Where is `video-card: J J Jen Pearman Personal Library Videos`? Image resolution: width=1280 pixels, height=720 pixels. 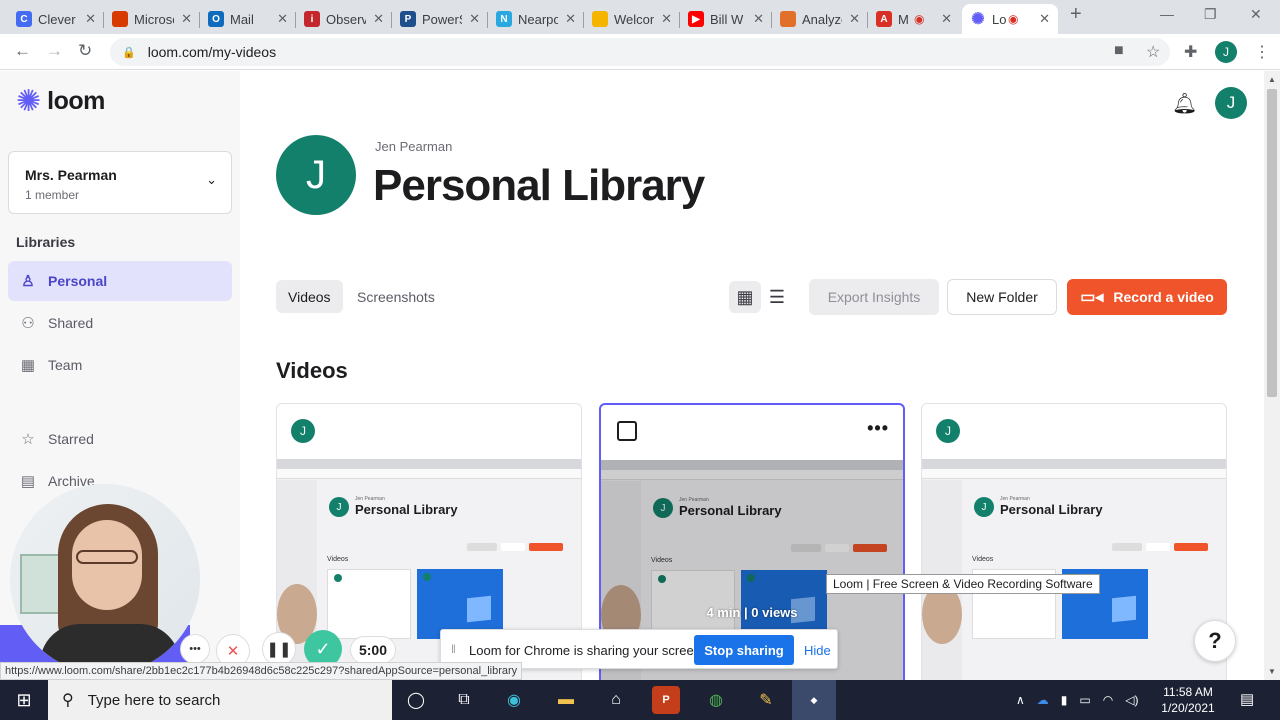
video-card: J J Jen Pearman Personal Library Videos is located at coordinates (1074, 548).